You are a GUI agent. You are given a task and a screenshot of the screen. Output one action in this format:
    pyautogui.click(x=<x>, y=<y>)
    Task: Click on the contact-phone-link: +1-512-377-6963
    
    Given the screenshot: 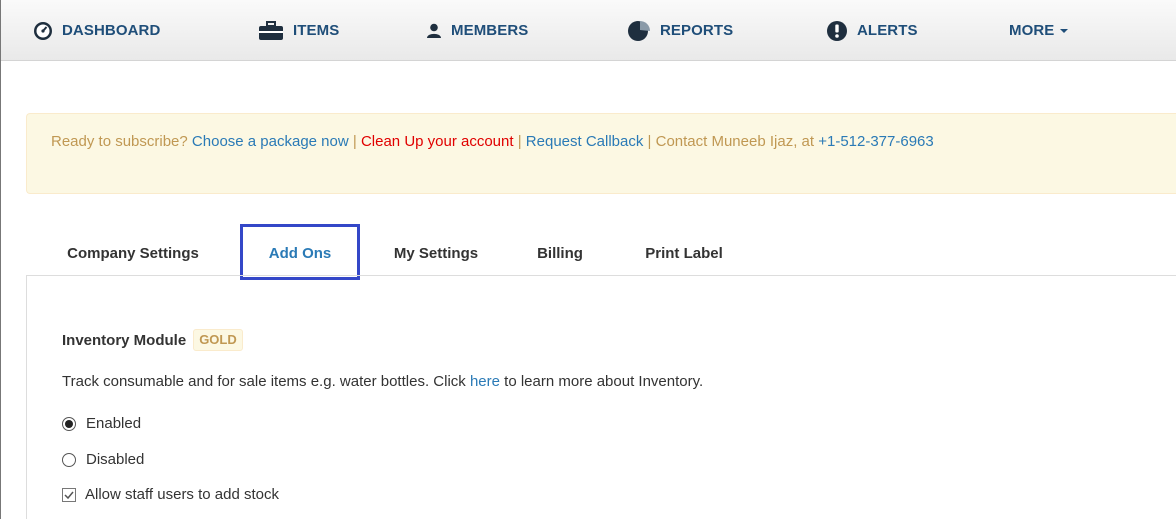 What is the action you would take?
    pyautogui.click(x=876, y=141)
    